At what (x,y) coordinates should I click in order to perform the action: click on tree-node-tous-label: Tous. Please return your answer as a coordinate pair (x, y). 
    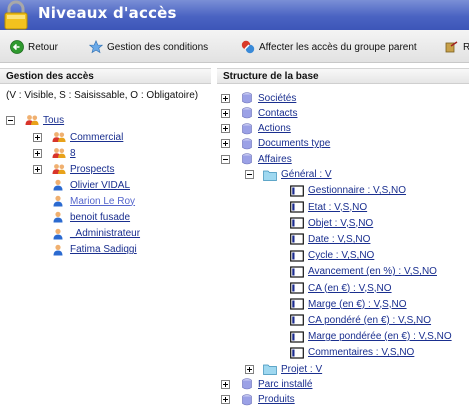
    Looking at the image, I should click on (53, 120).